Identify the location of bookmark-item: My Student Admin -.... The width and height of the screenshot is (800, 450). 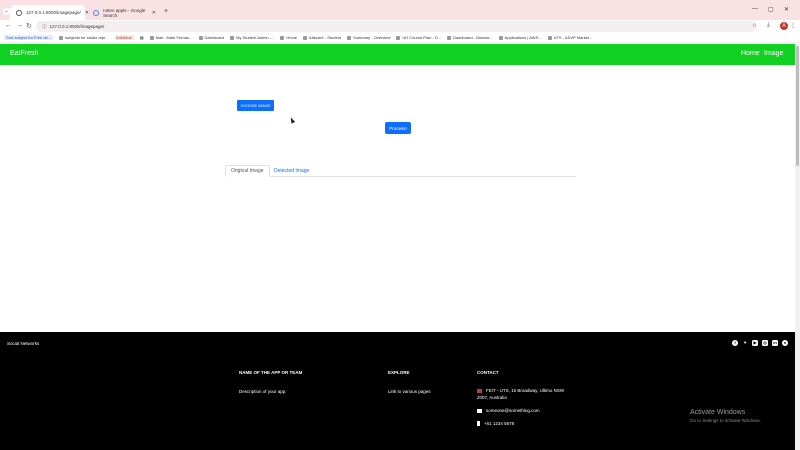
(252, 37).